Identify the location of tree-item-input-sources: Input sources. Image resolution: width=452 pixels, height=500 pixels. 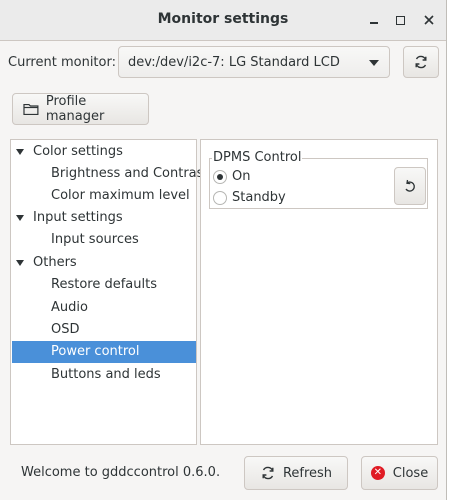
(104, 240).